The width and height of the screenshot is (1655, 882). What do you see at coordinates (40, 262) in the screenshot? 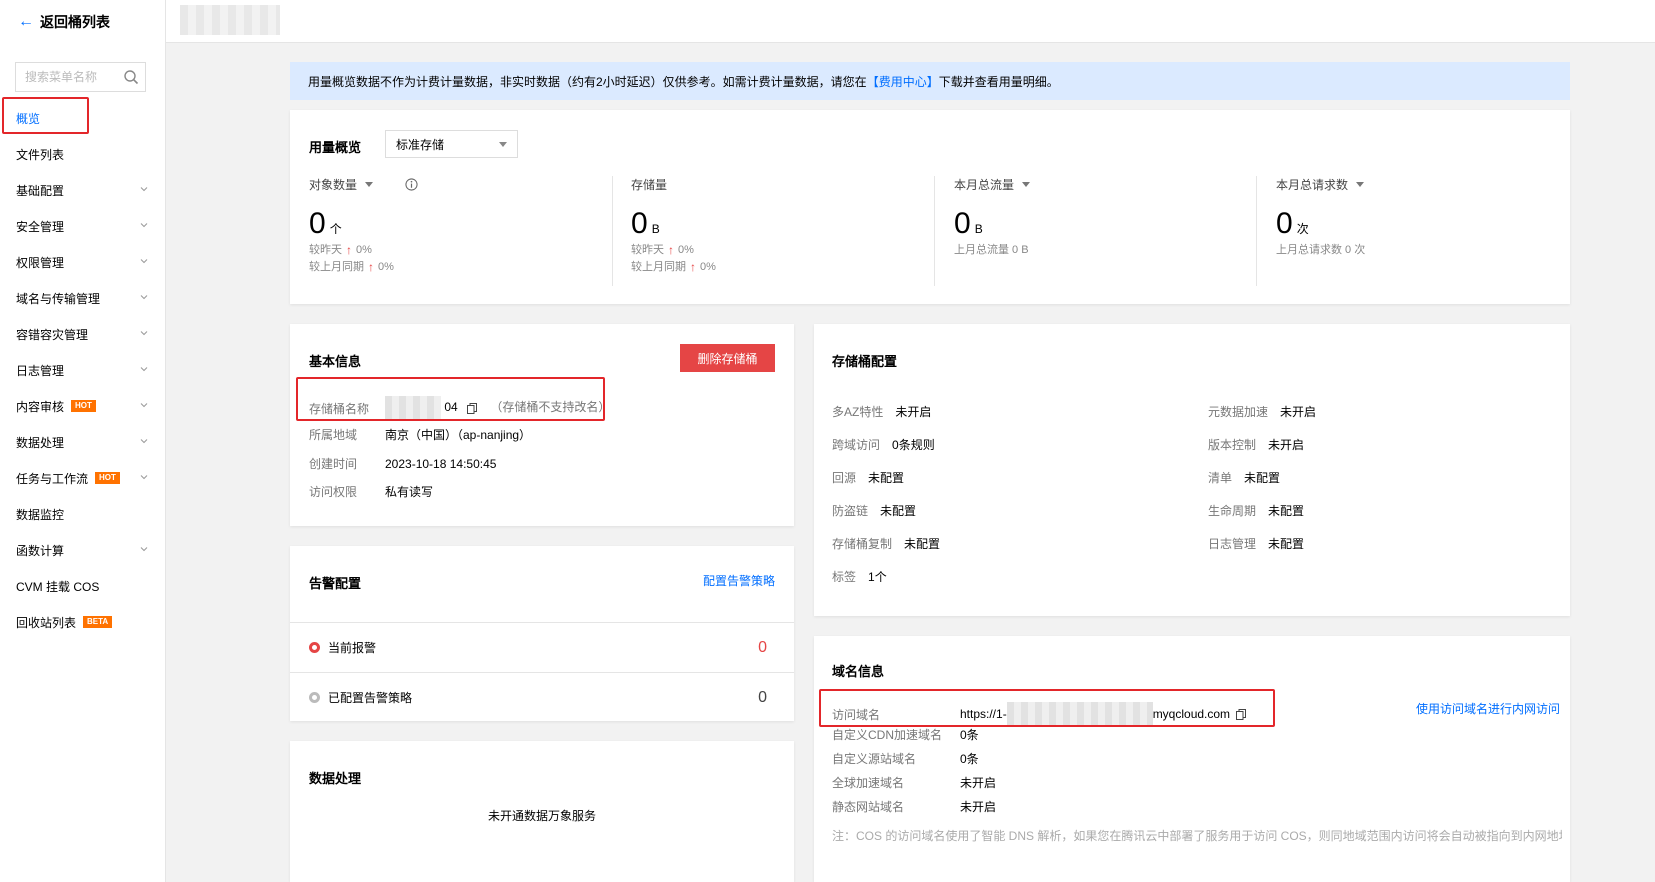
I see `sidebar-item-label: 权限管理` at bounding box center [40, 262].